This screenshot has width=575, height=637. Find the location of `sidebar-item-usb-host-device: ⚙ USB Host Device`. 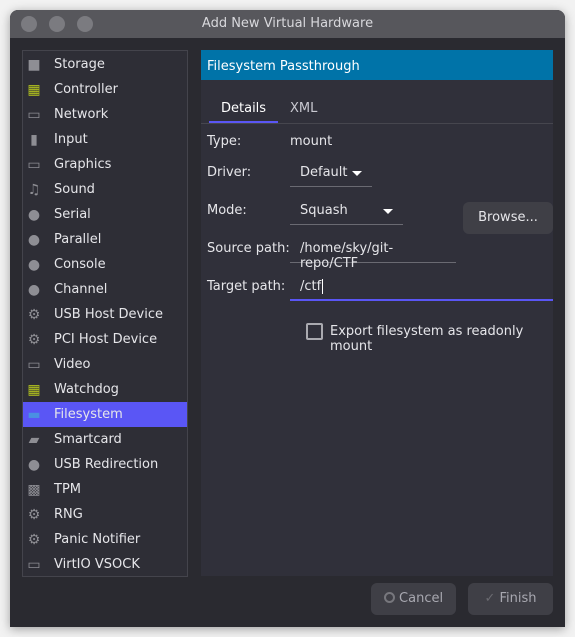

sidebar-item-usb-host-device: ⚙ USB Host Device is located at coordinates (105, 314).